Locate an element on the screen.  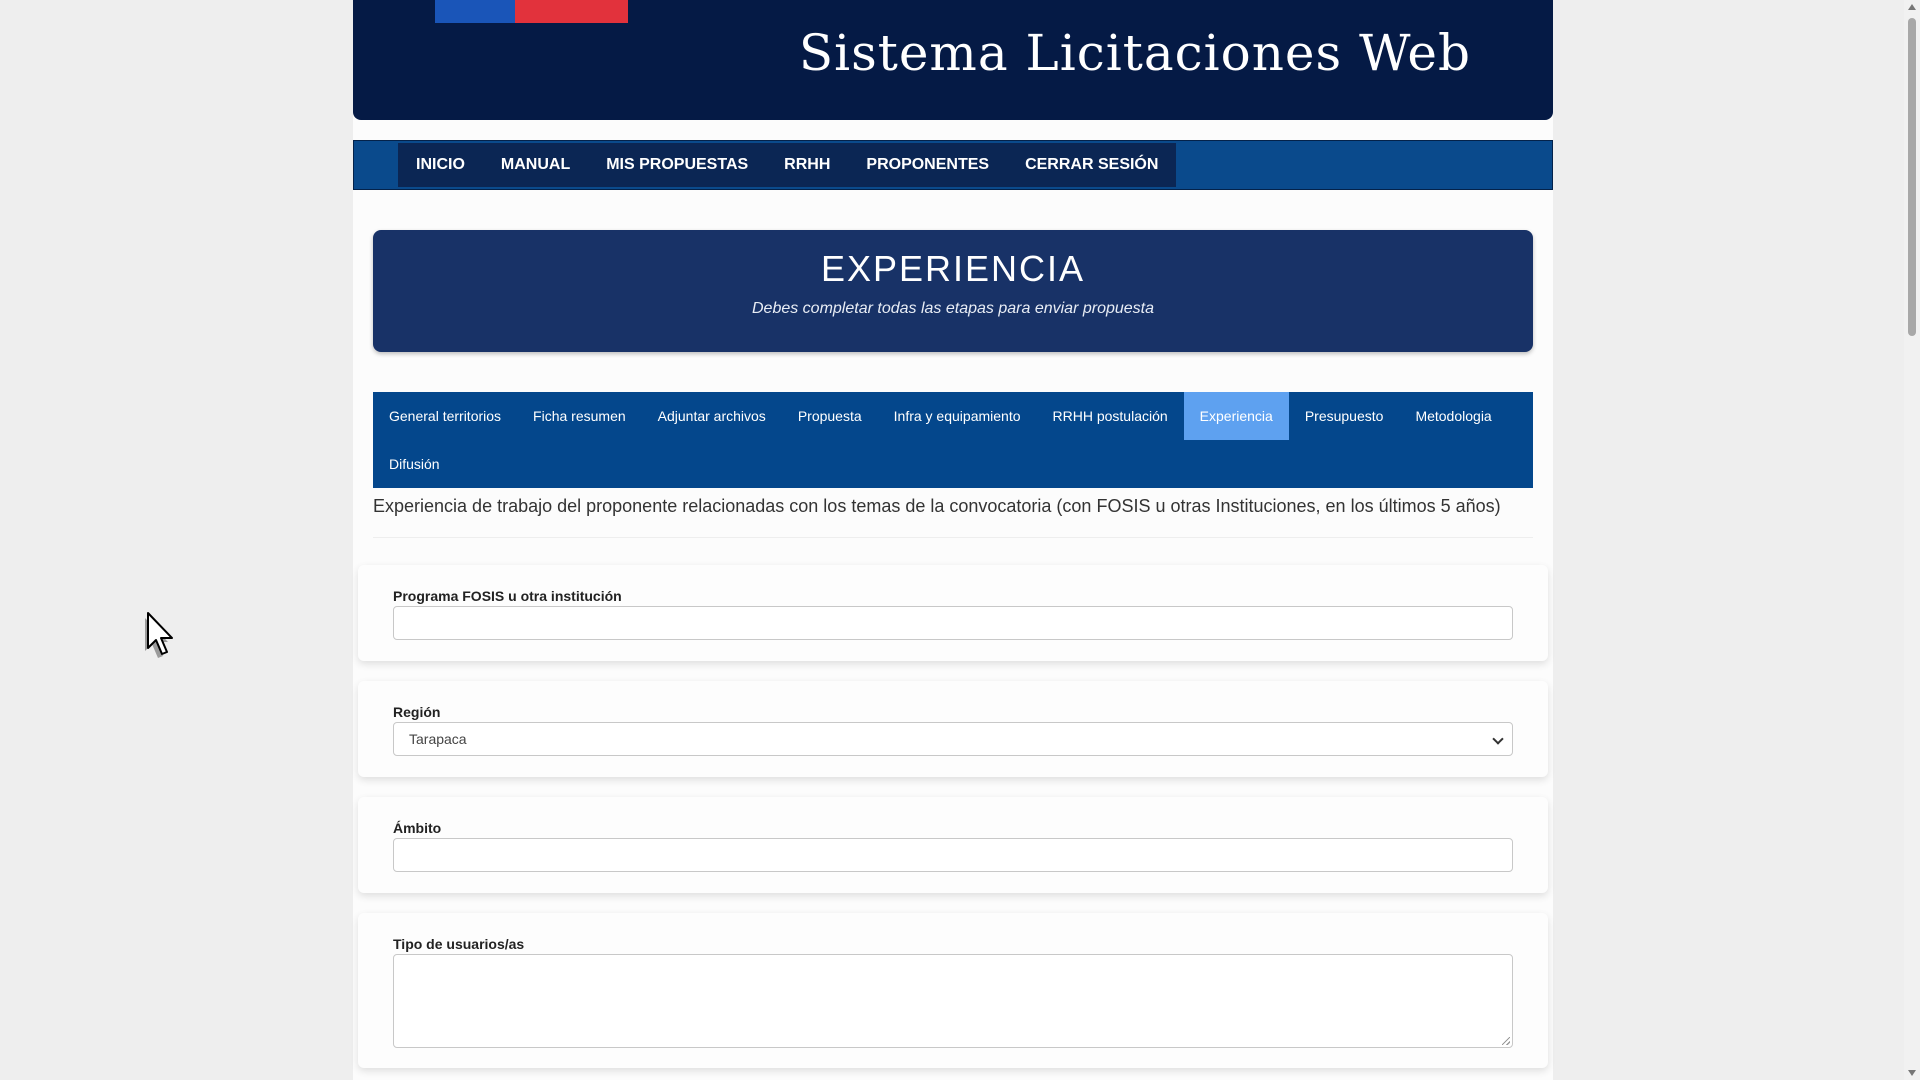
tab-infra-equipamiento: Infra y equipamiento is located at coordinates (957, 416).